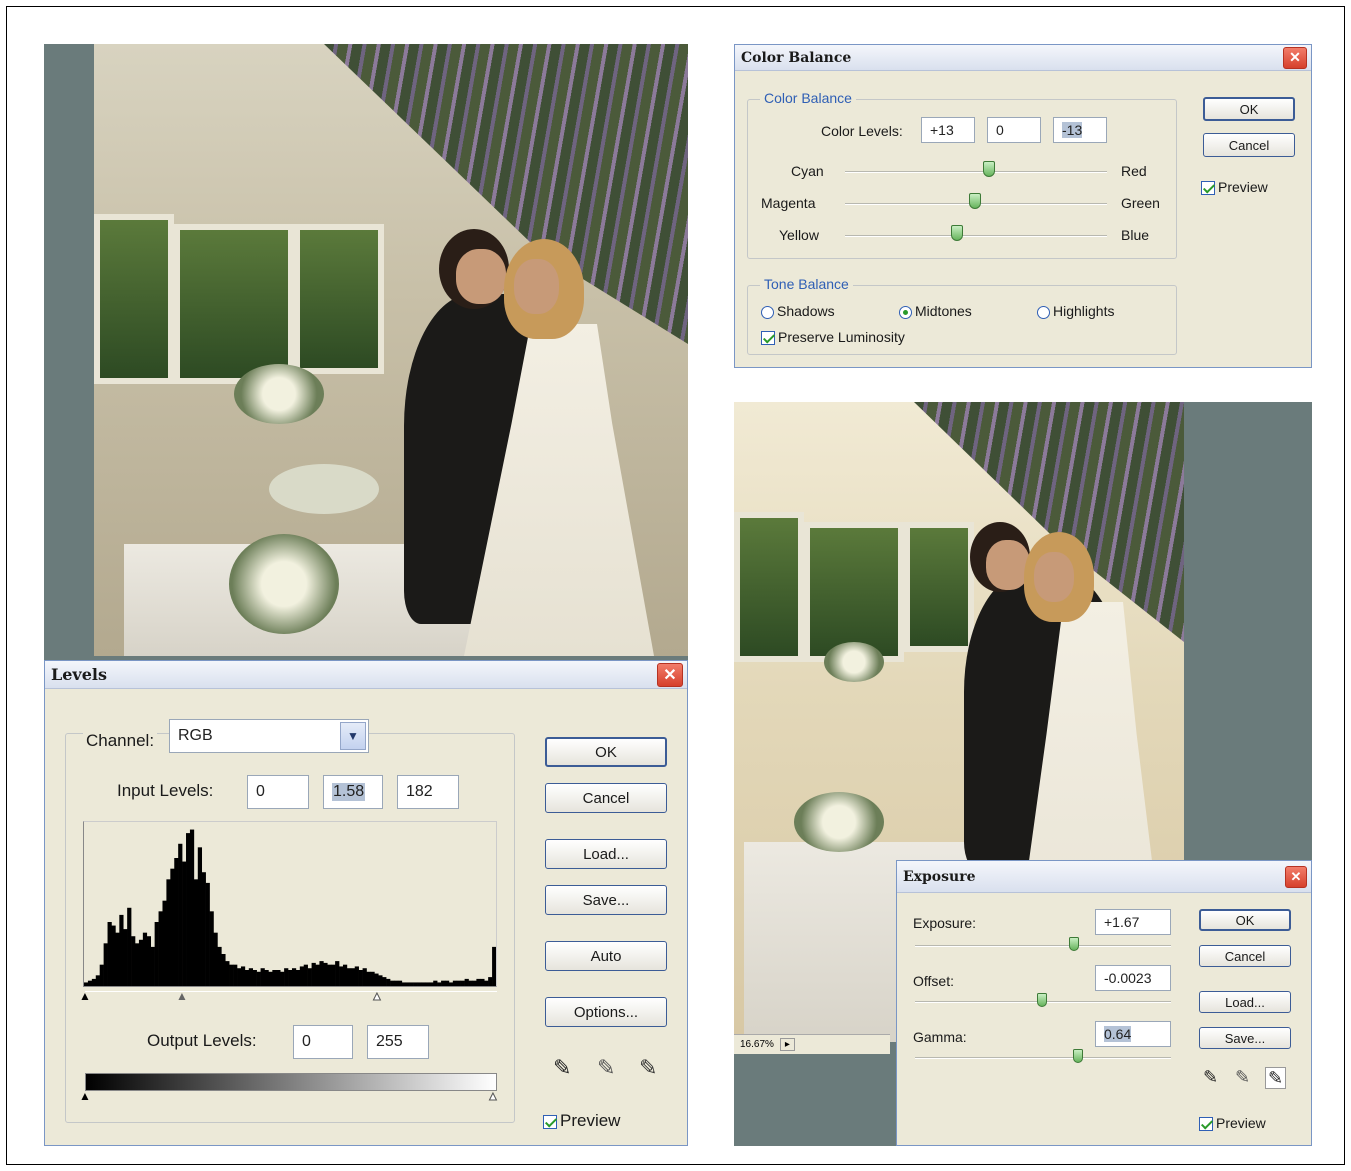  Describe the element at coordinates (1242, 1077) in the screenshot. I see `exposure-gray-eyedropper-icon: ✎` at that location.